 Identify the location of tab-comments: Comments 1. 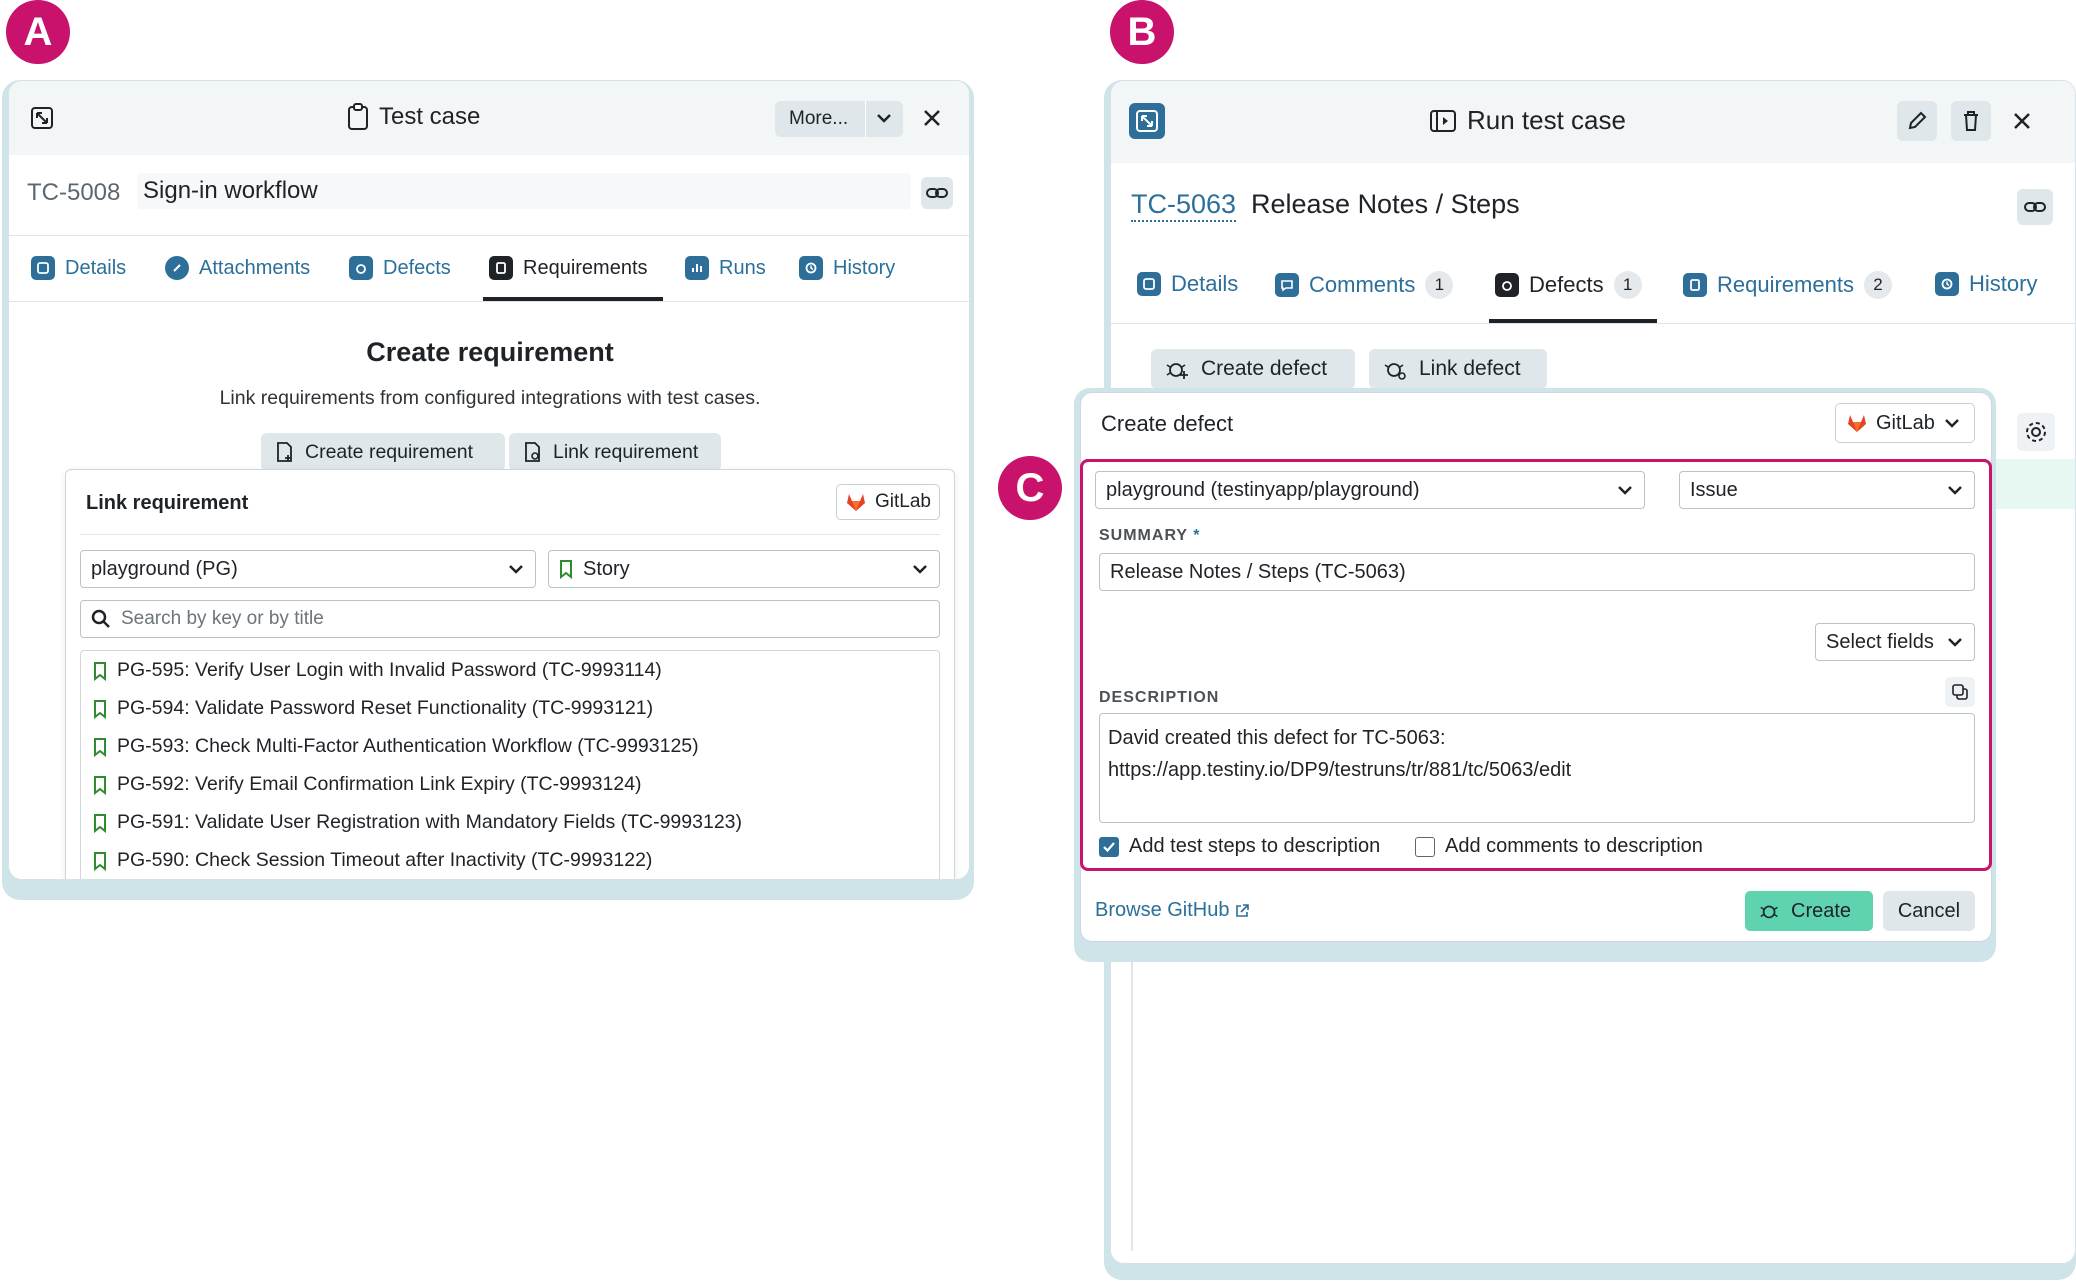
(1364, 285).